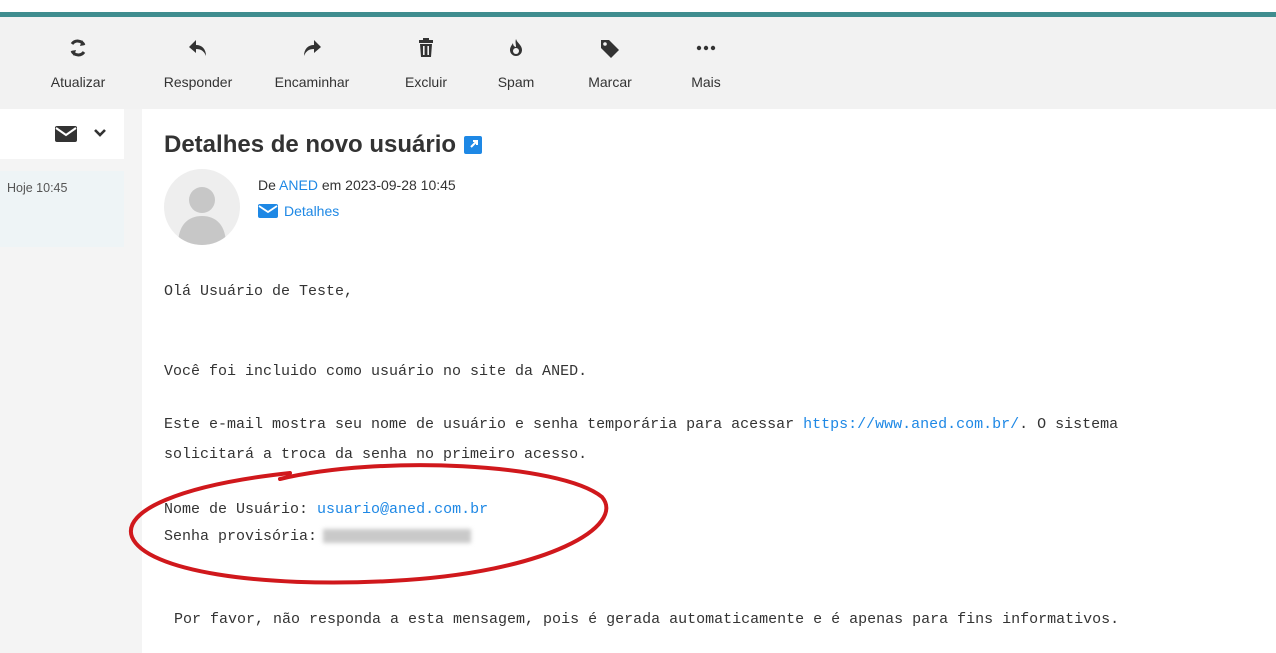 Image resolution: width=1276 pixels, height=653 pixels. What do you see at coordinates (78, 63) in the screenshot?
I see `refresh-button: Atualizar` at bounding box center [78, 63].